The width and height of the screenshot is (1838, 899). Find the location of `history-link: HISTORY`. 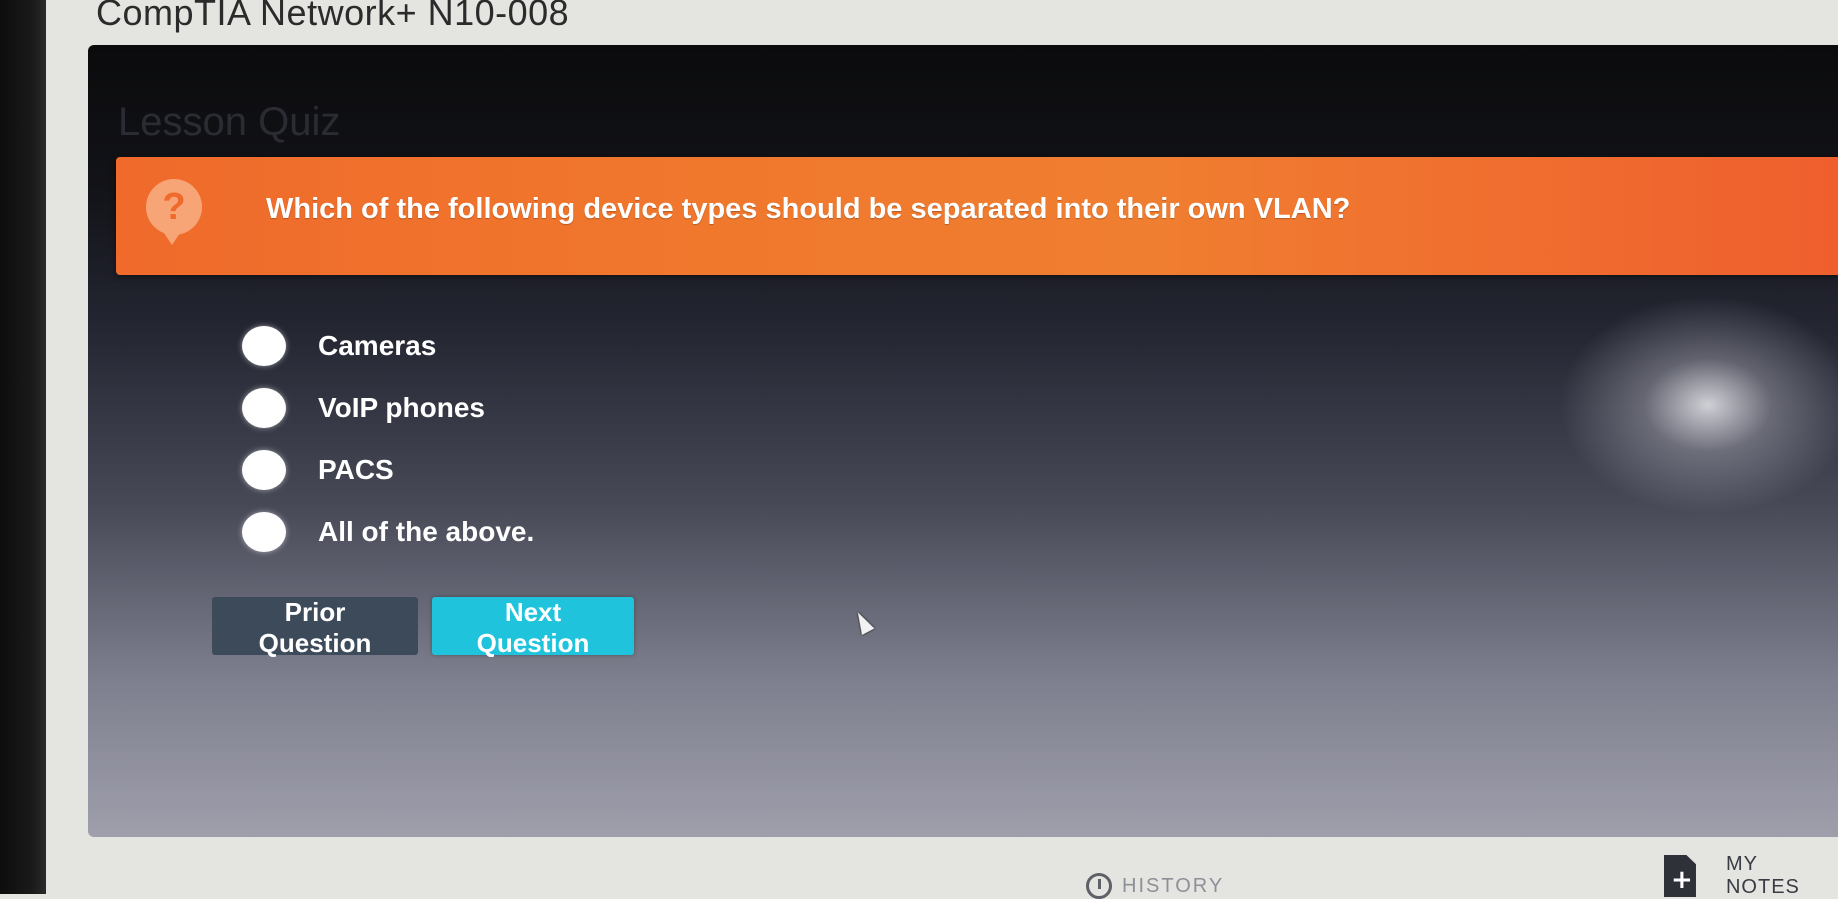

history-link: HISTORY is located at coordinates (1155, 886).